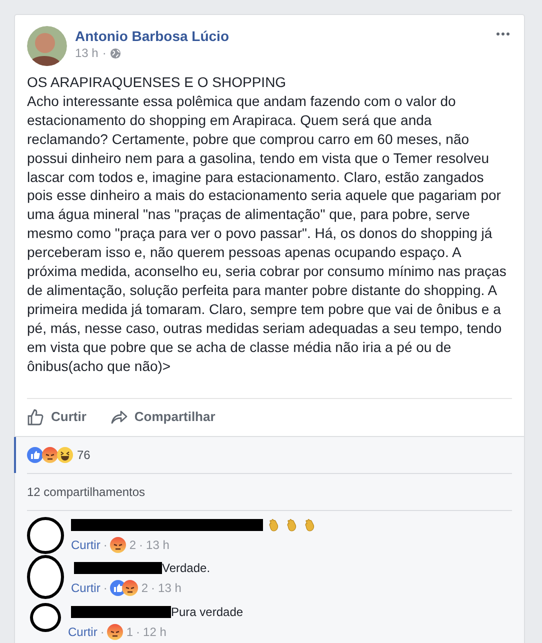 This screenshot has height=643, width=542. What do you see at coordinates (65, 454) in the screenshot?
I see `laughing-reaction-icon` at bounding box center [65, 454].